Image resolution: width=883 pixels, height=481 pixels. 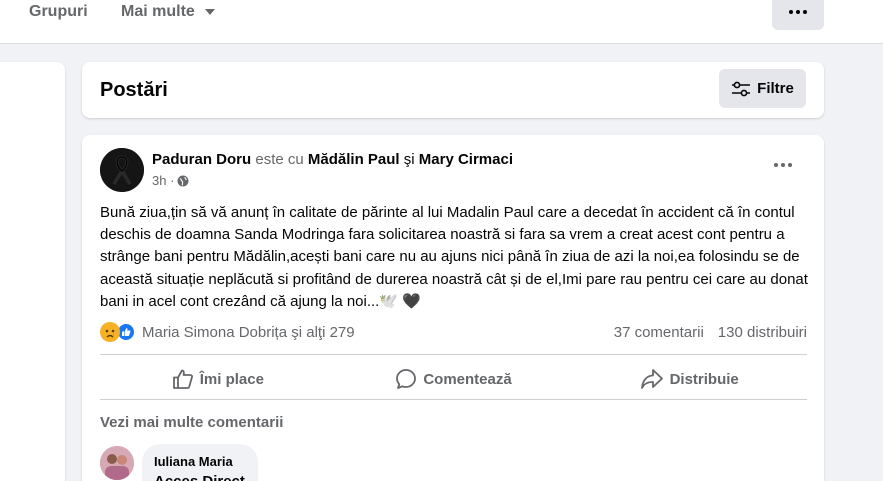 I want to click on top-navigation: Grupuri Mai multe, so click(x=441, y=22).